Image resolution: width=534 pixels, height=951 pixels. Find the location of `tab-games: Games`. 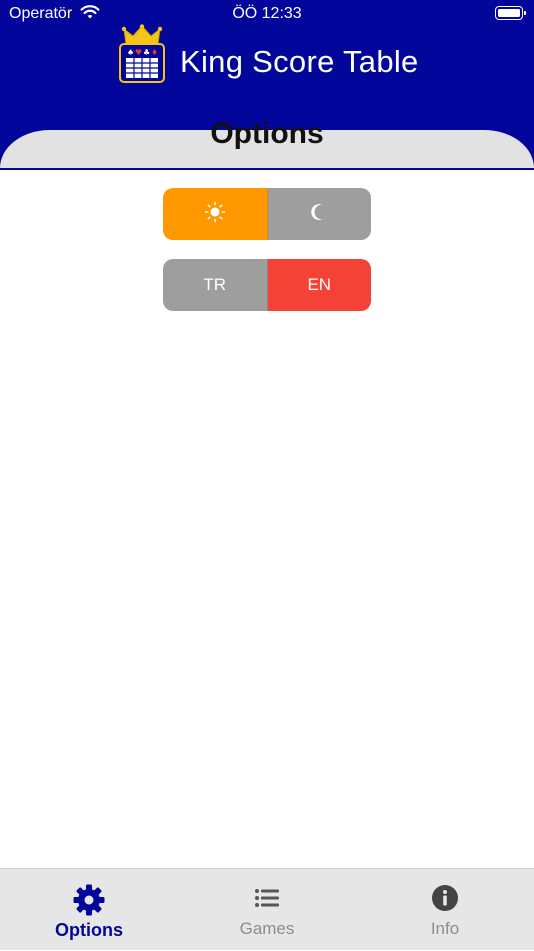

tab-games: Games is located at coordinates (267, 910).